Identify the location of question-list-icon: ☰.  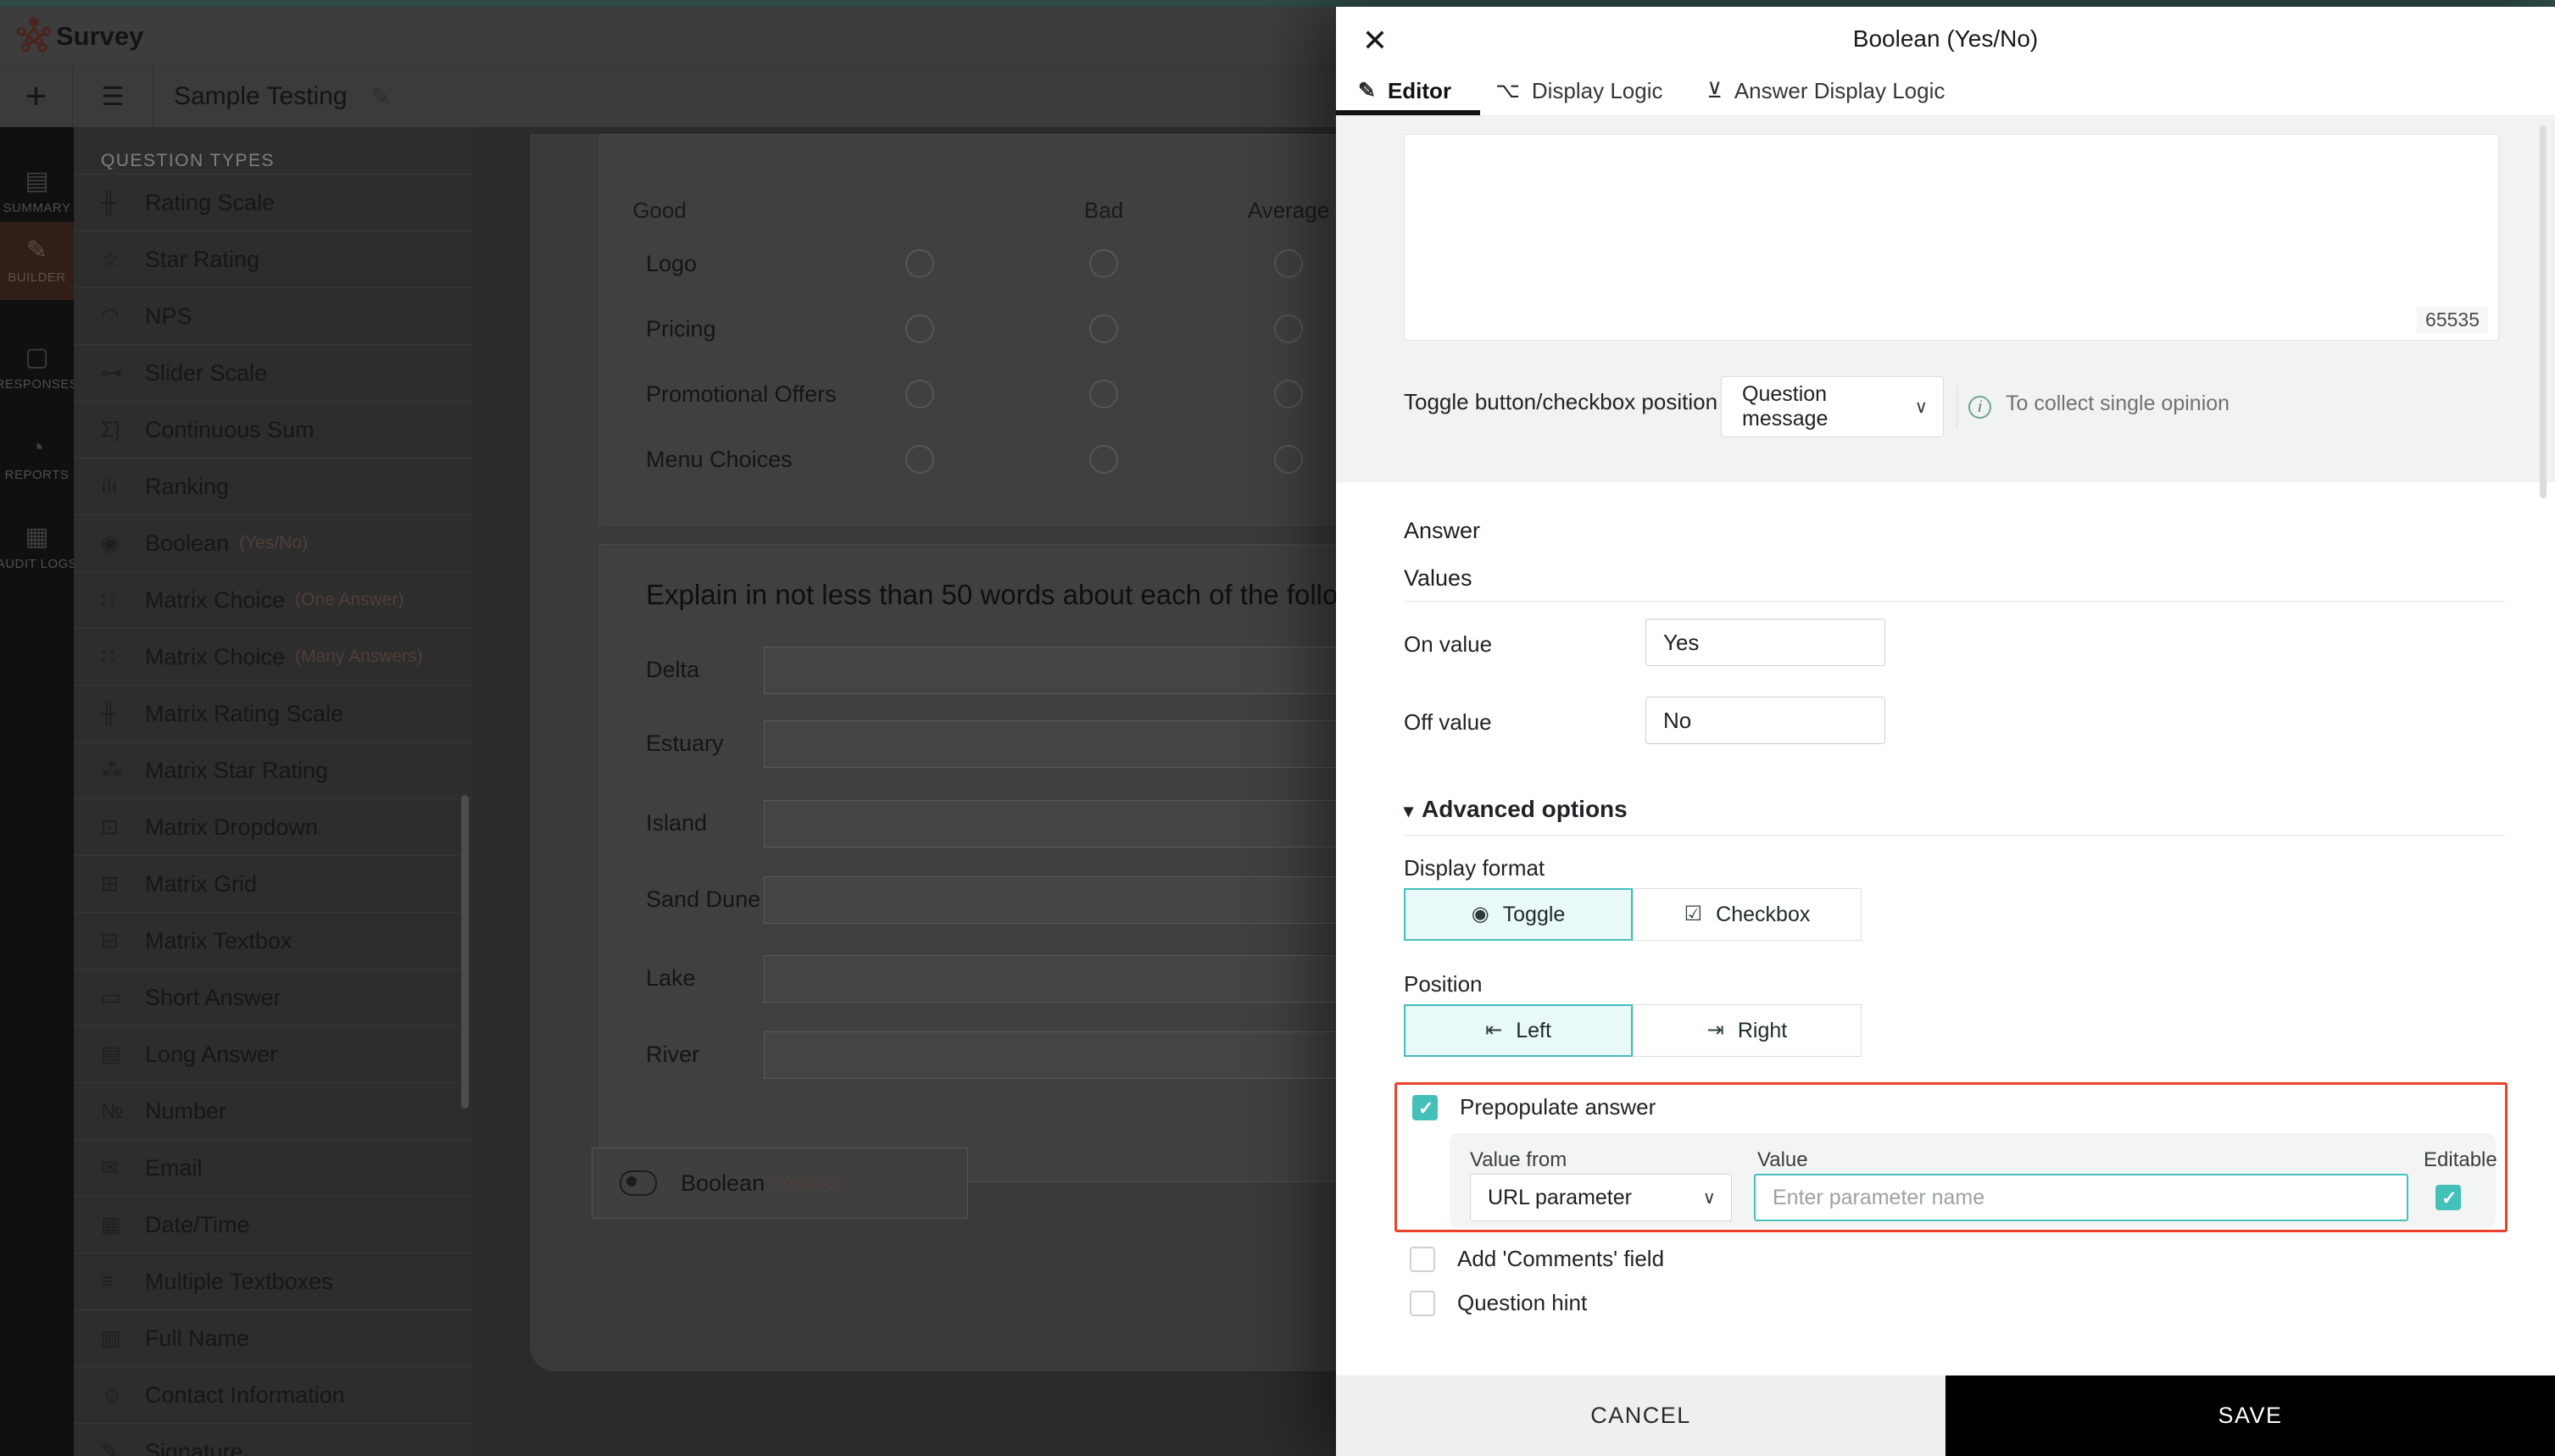
(113, 97).